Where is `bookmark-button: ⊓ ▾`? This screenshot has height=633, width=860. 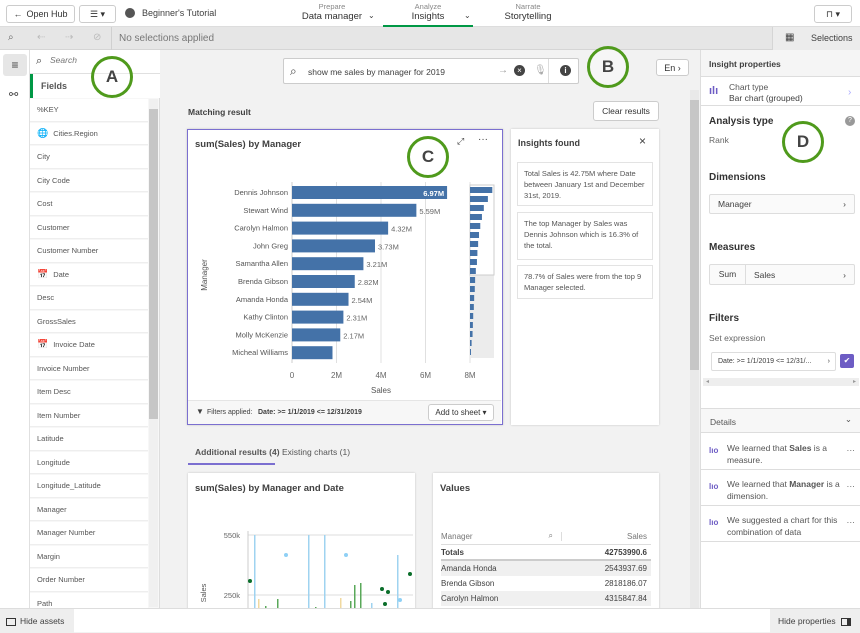
bookmark-button: ⊓ ▾ is located at coordinates (833, 14).